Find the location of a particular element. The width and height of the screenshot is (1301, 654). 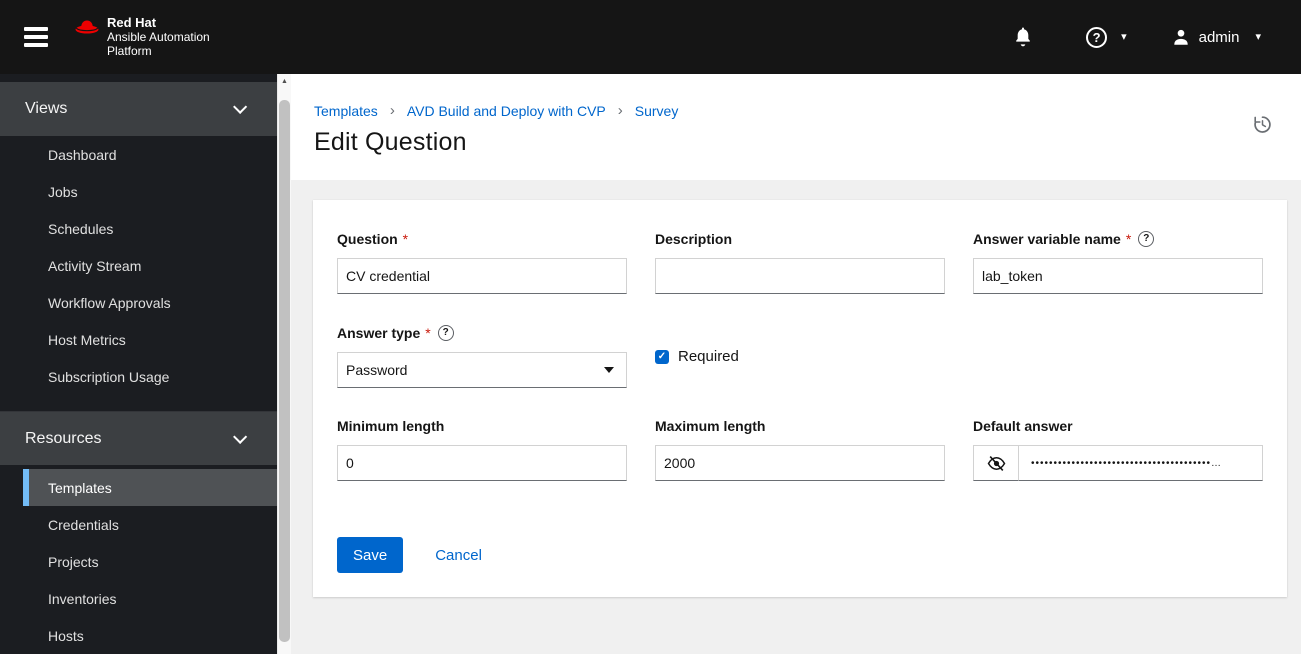

save-button: Save is located at coordinates (370, 555).